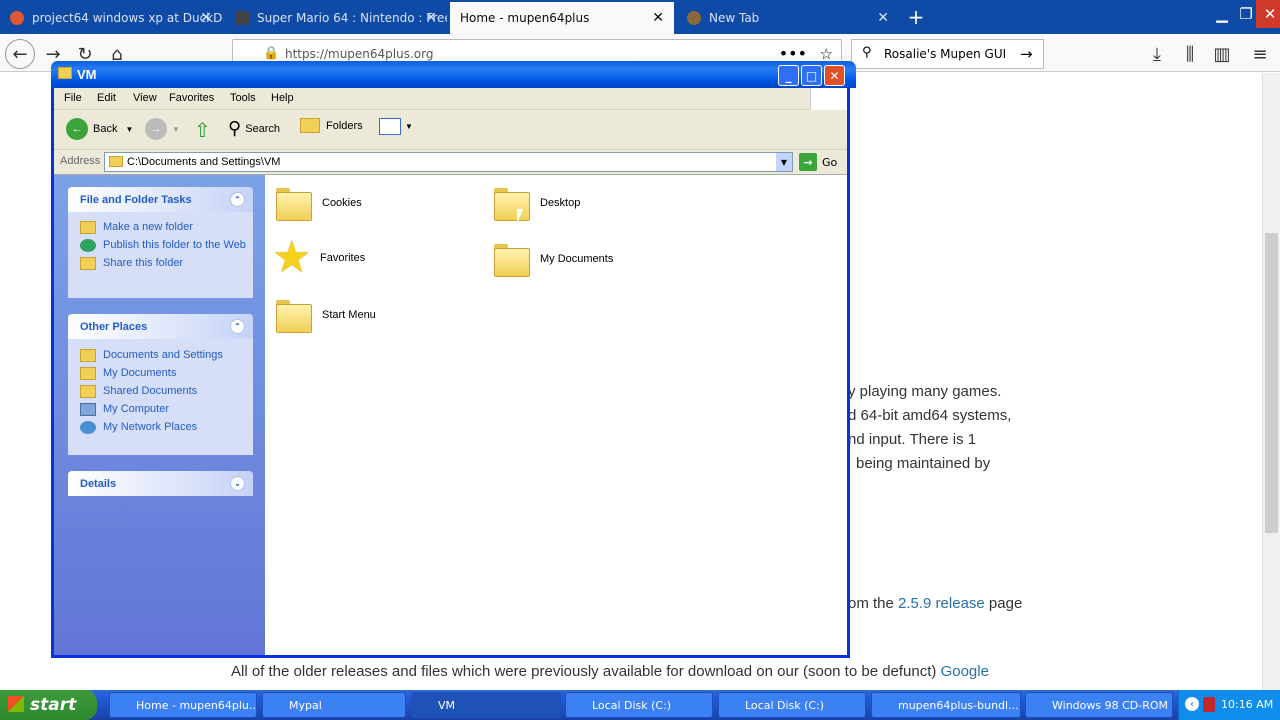  Describe the element at coordinates (1099, 705) in the screenshot. I see `task-windows-98-cdrom: Windows 98 CD-ROM` at that location.